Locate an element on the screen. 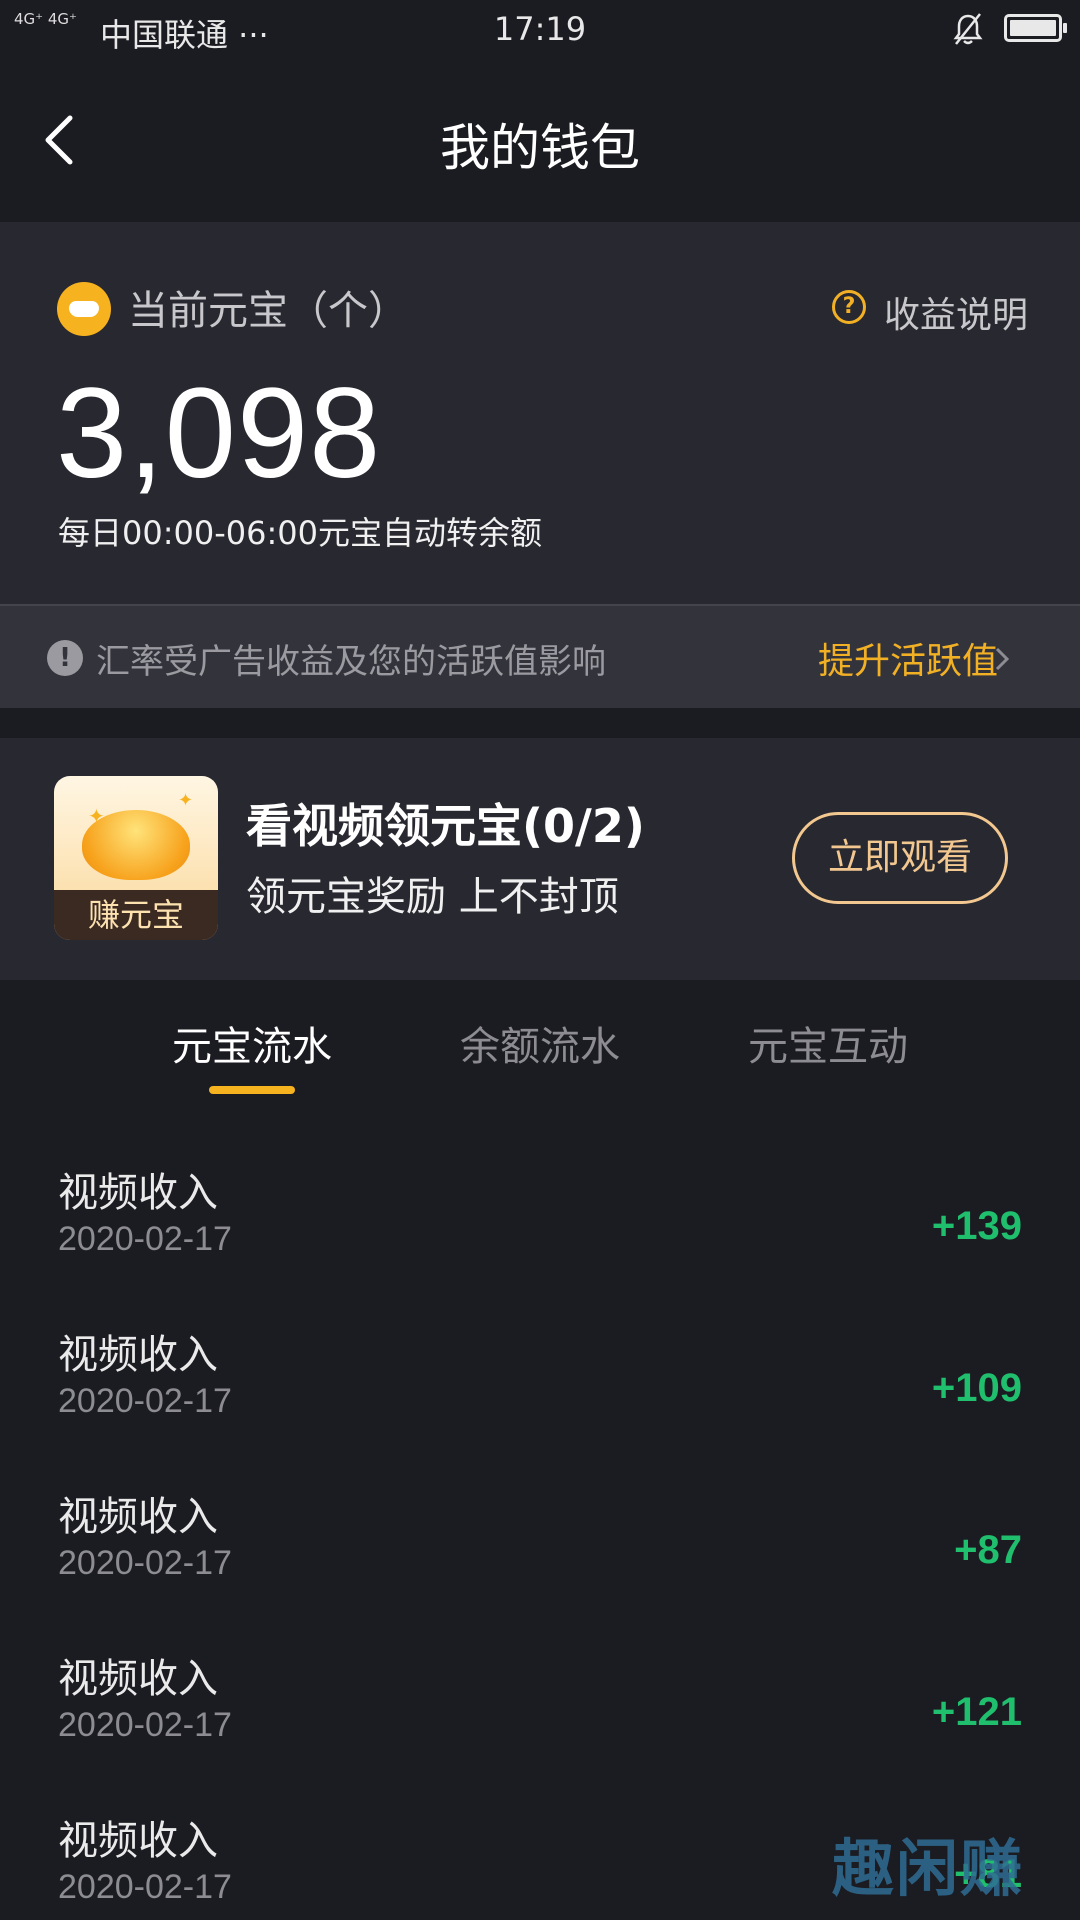  active-tab-indicator is located at coordinates (252, 1090).